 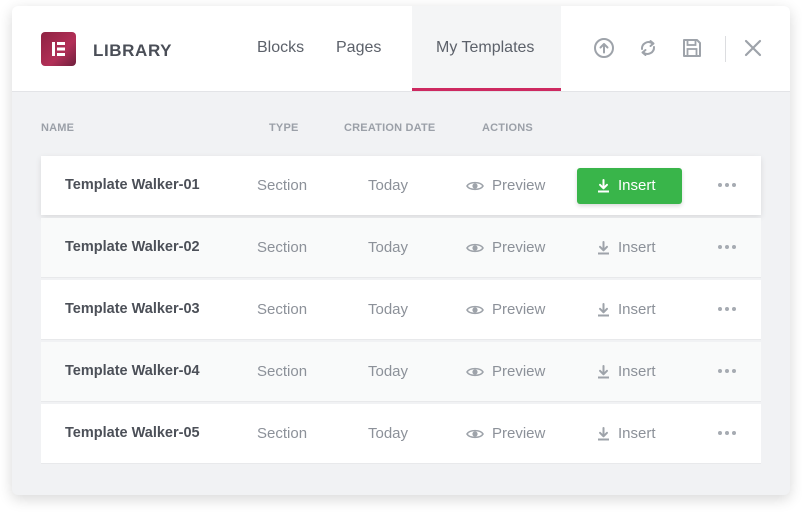 I want to click on column-header-actions: Actions, so click(x=507, y=128).